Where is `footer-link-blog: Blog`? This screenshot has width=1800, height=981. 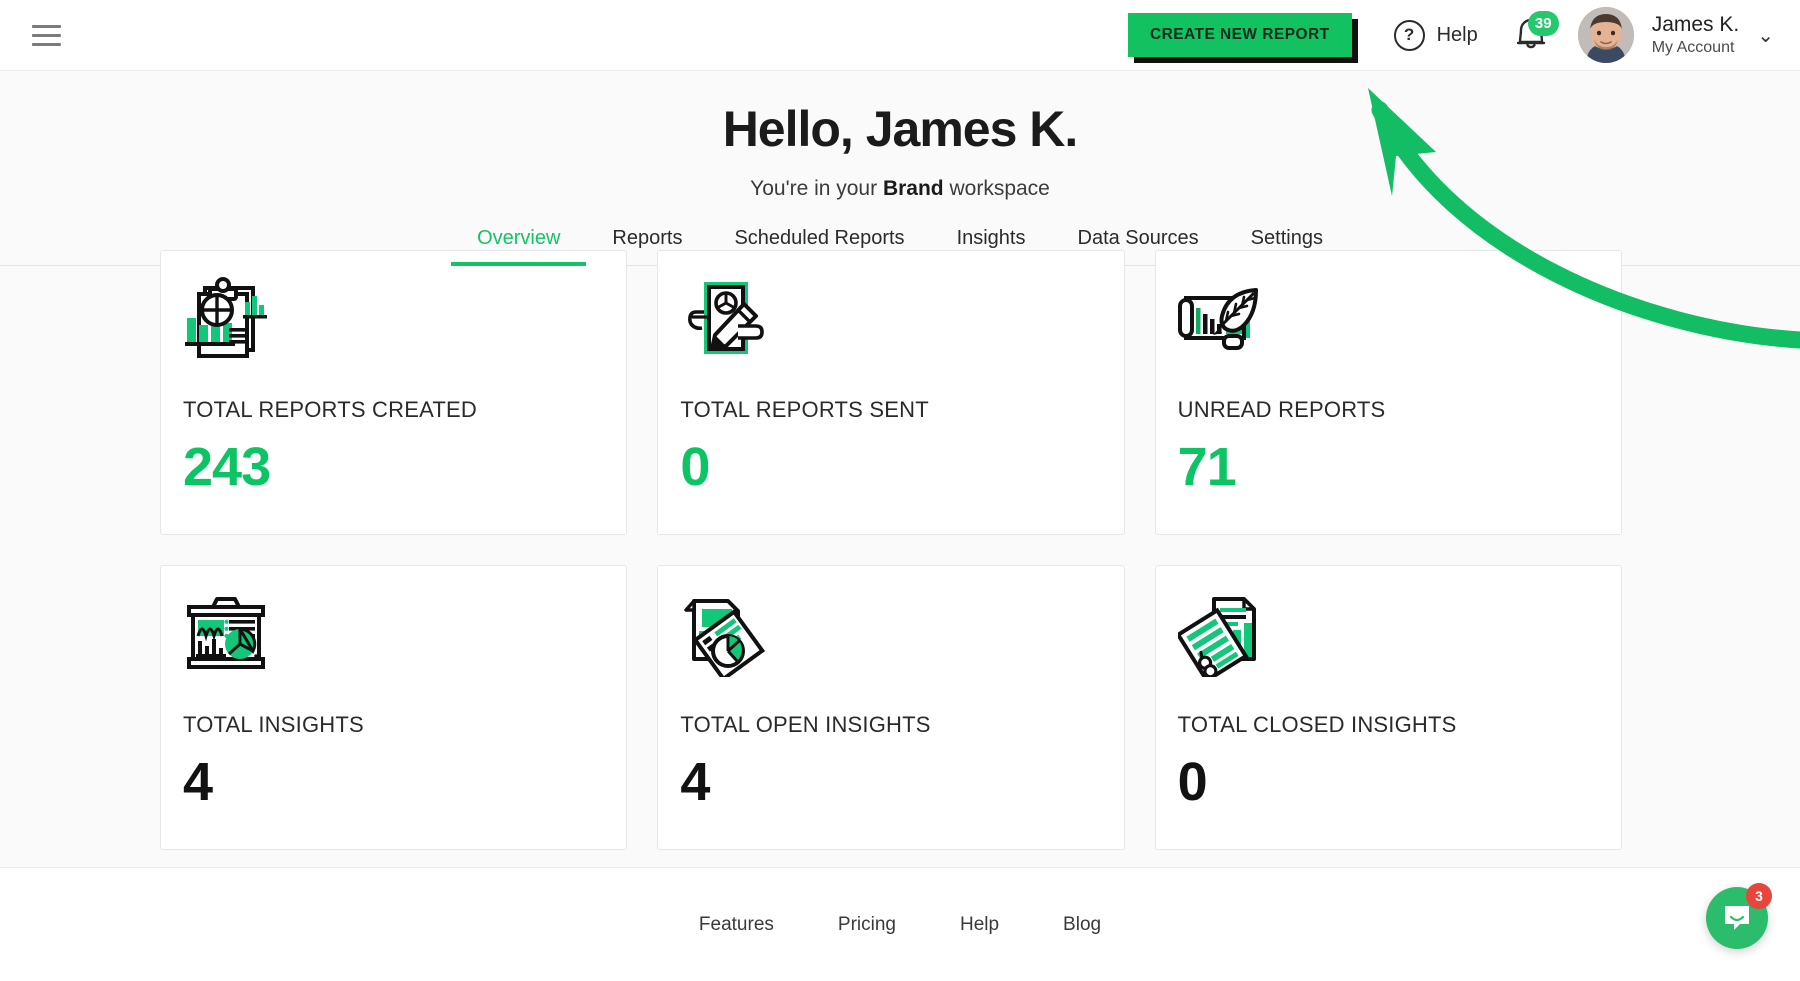 footer-link-blog: Blog is located at coordinates (1082, 925).